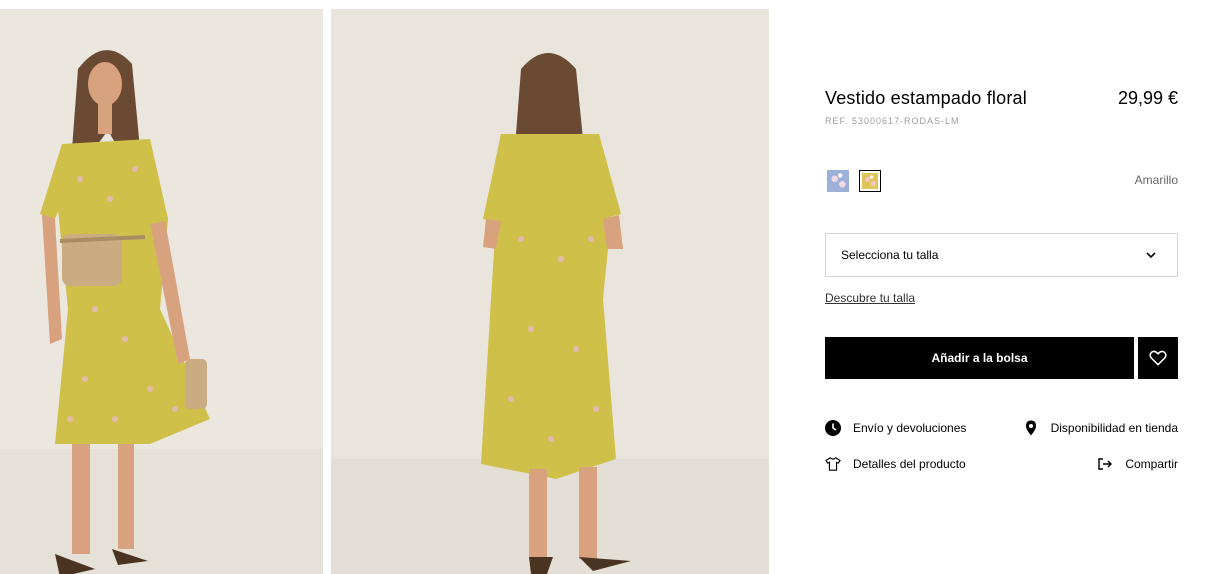 Image resolution: width=1209 pixels, height=574 pixels. Describe the element at coordinates (979, 358) in the screenshot. I see `add-to-bag-button: Añadir a la bolsa` at that location.